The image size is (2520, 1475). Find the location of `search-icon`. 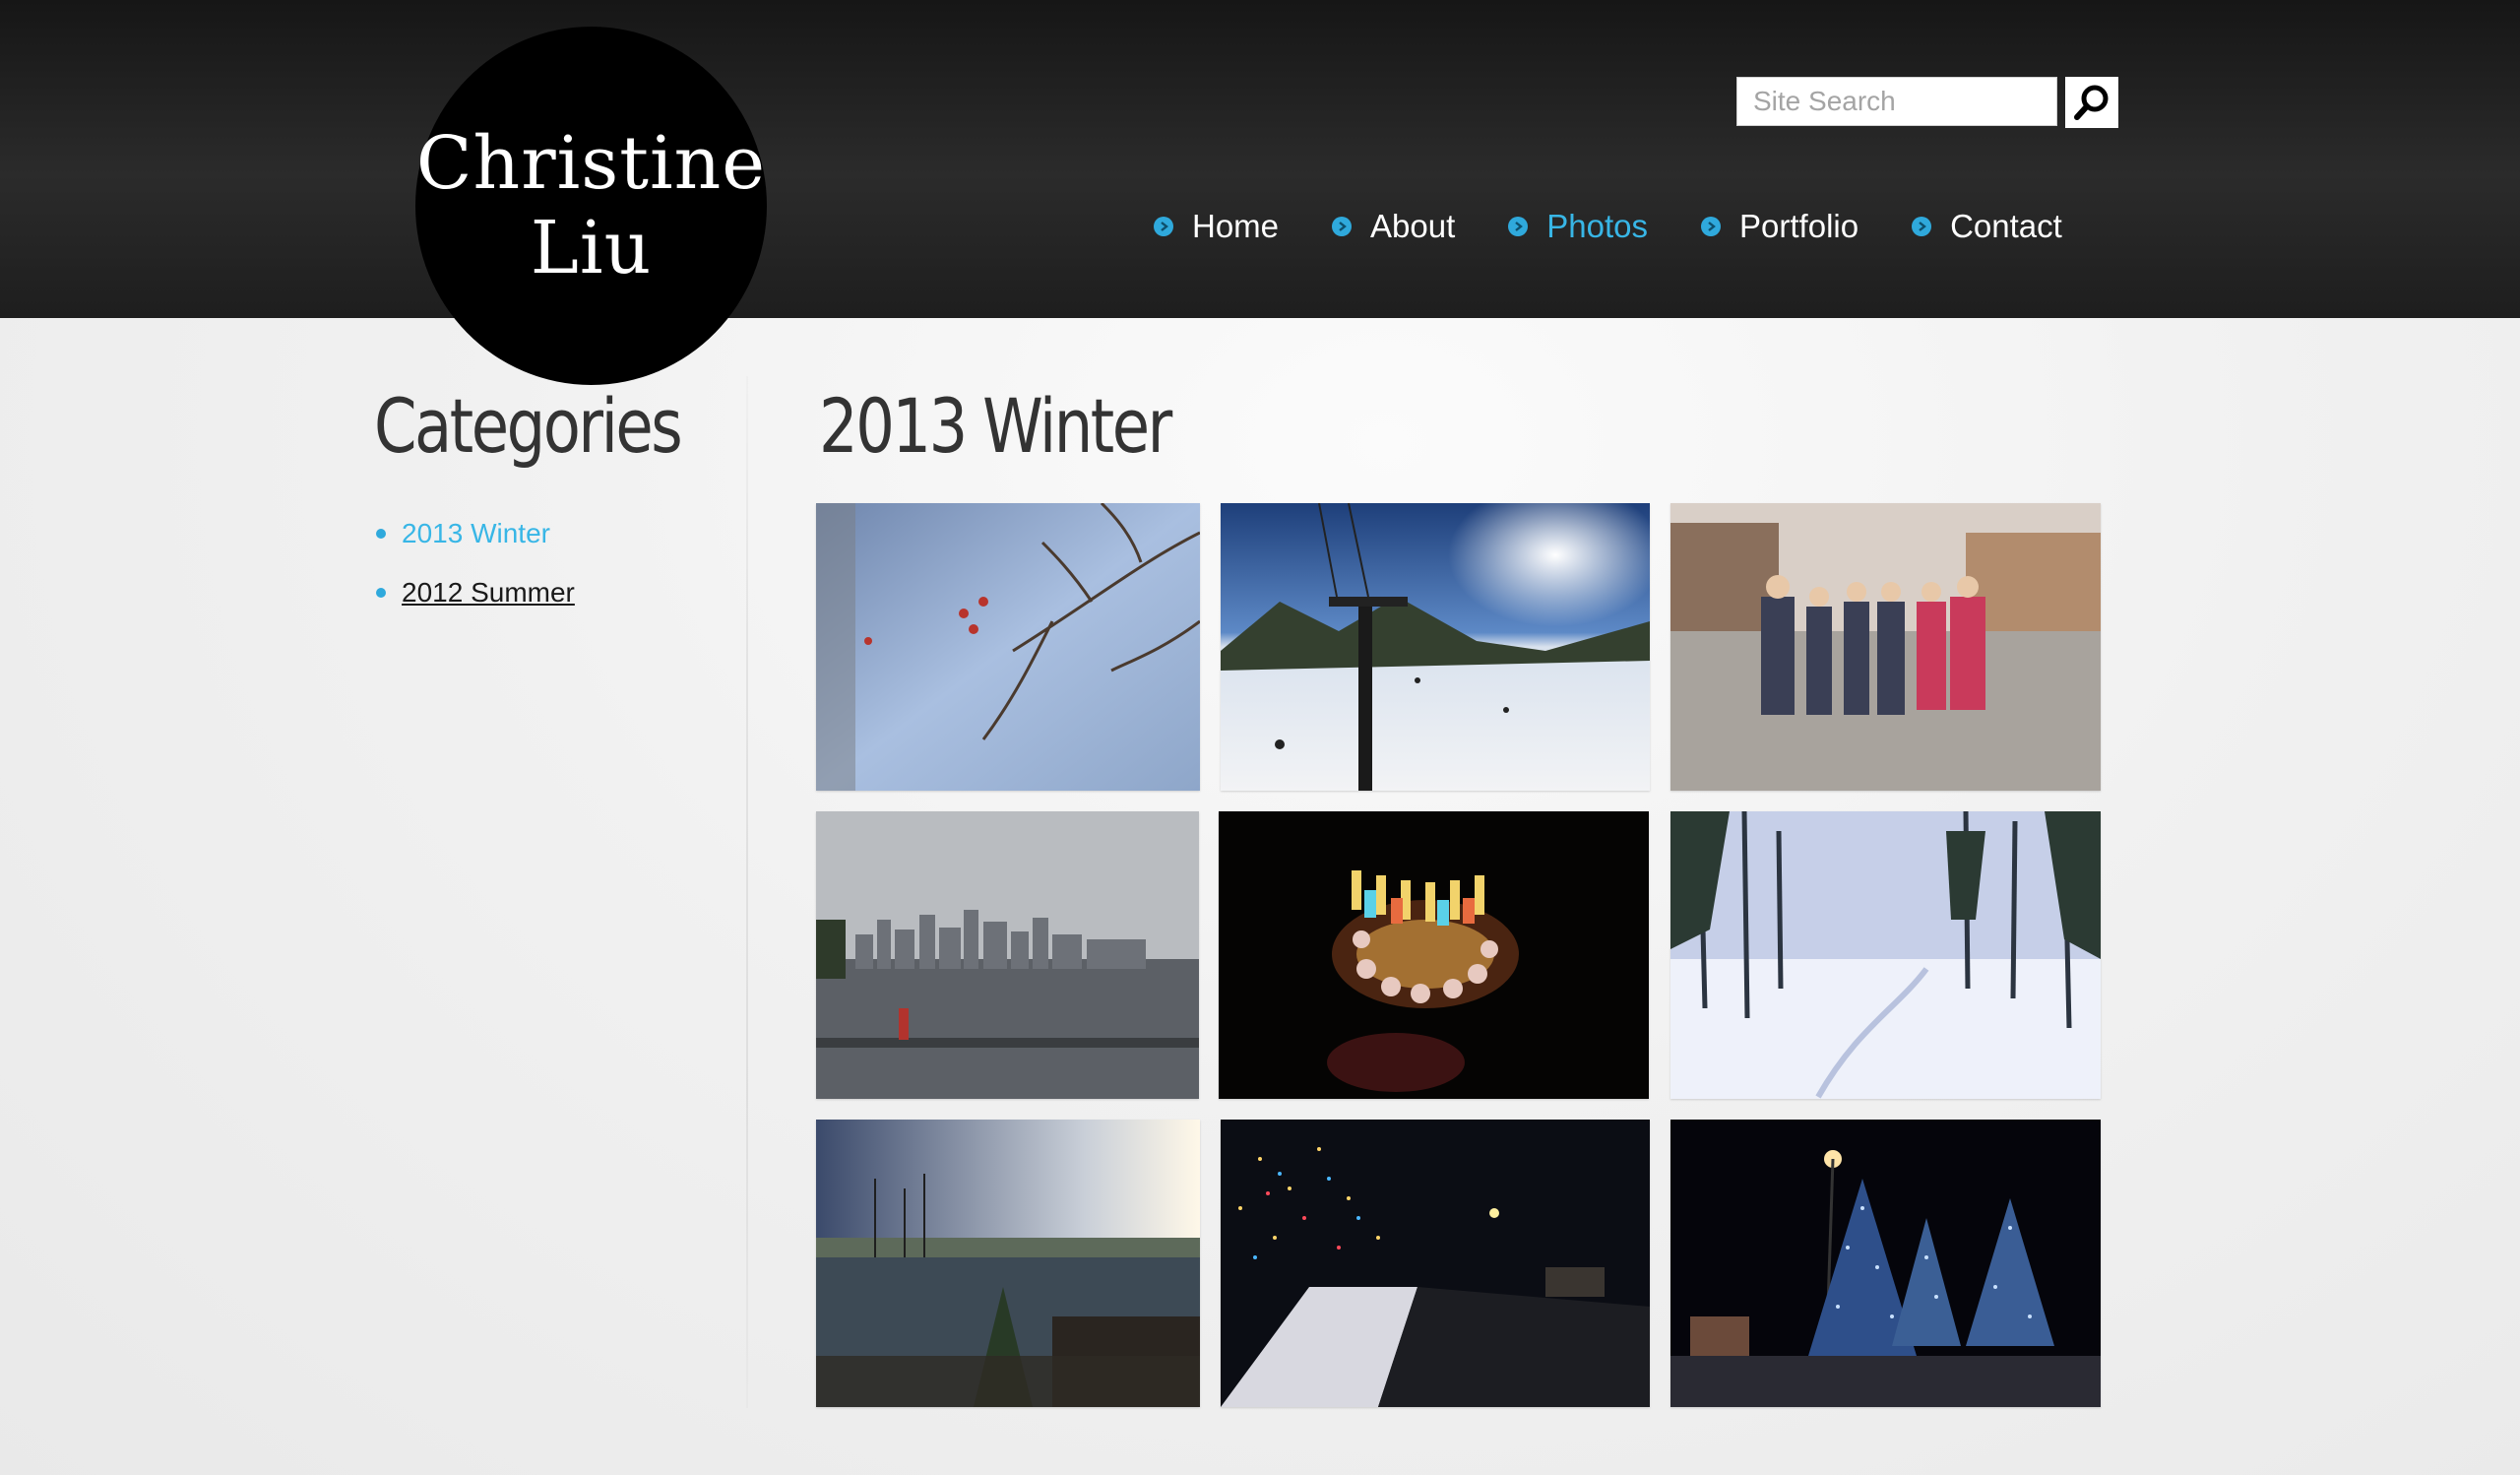

search-icon is located at coordinates (2091, 102).